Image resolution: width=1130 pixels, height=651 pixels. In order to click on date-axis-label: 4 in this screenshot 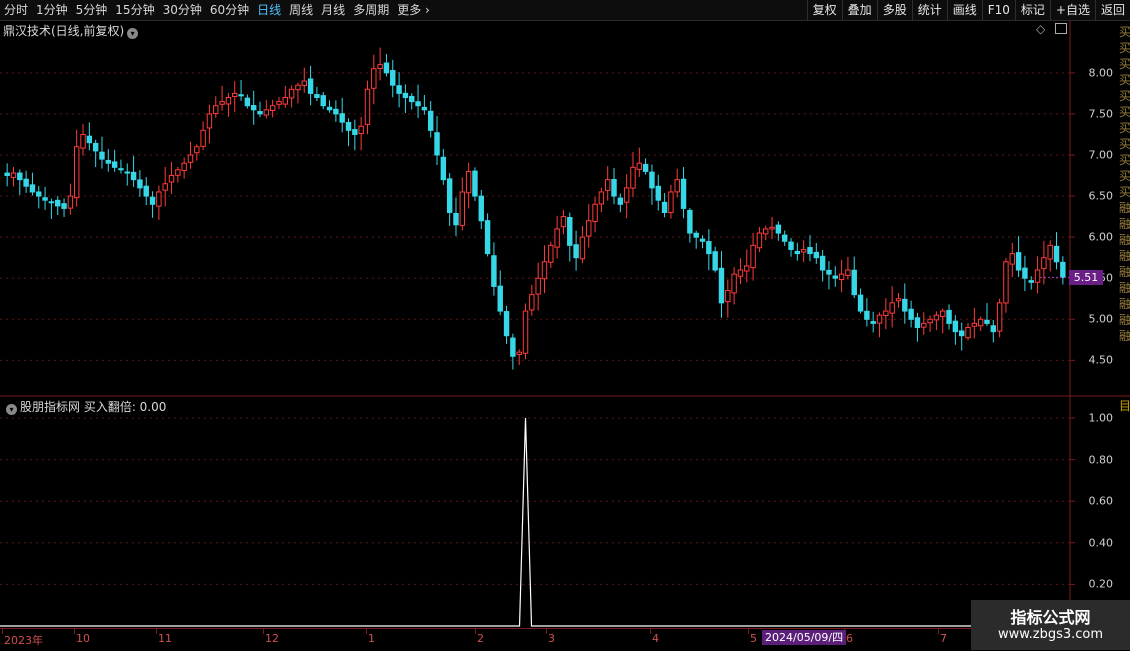, I will do `click(654, 637)`.